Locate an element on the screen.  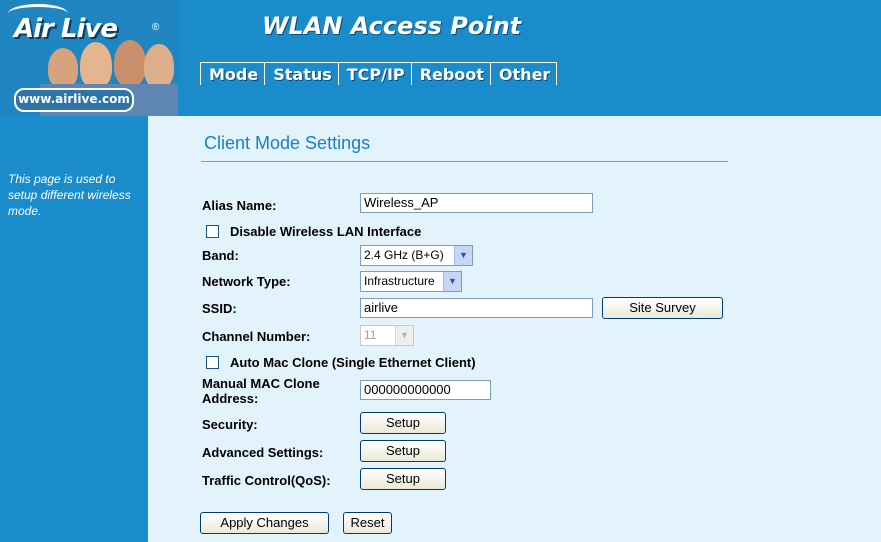
airlive-logo: Air Live ® www.airlive.com is located at coordinates (89, 58).